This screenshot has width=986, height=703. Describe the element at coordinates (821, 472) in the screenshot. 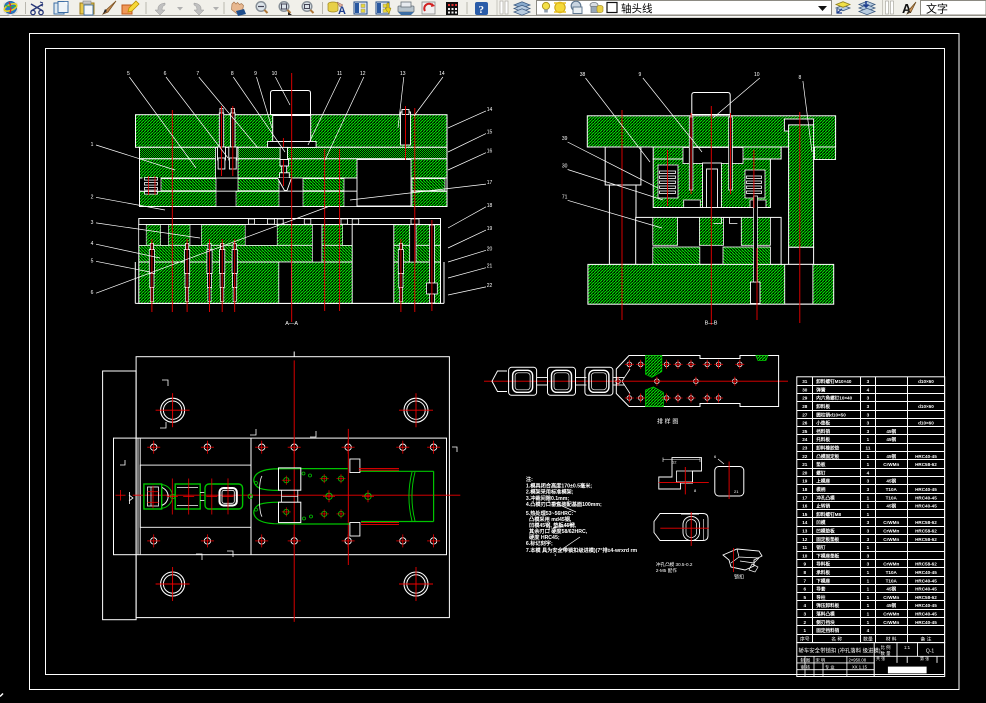

I see `svg-text: 螺钉` at that location.